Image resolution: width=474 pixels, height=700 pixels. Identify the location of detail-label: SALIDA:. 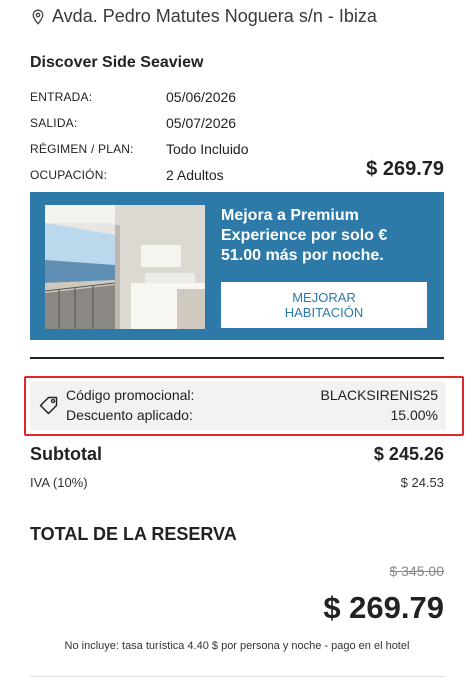
(54, 123).